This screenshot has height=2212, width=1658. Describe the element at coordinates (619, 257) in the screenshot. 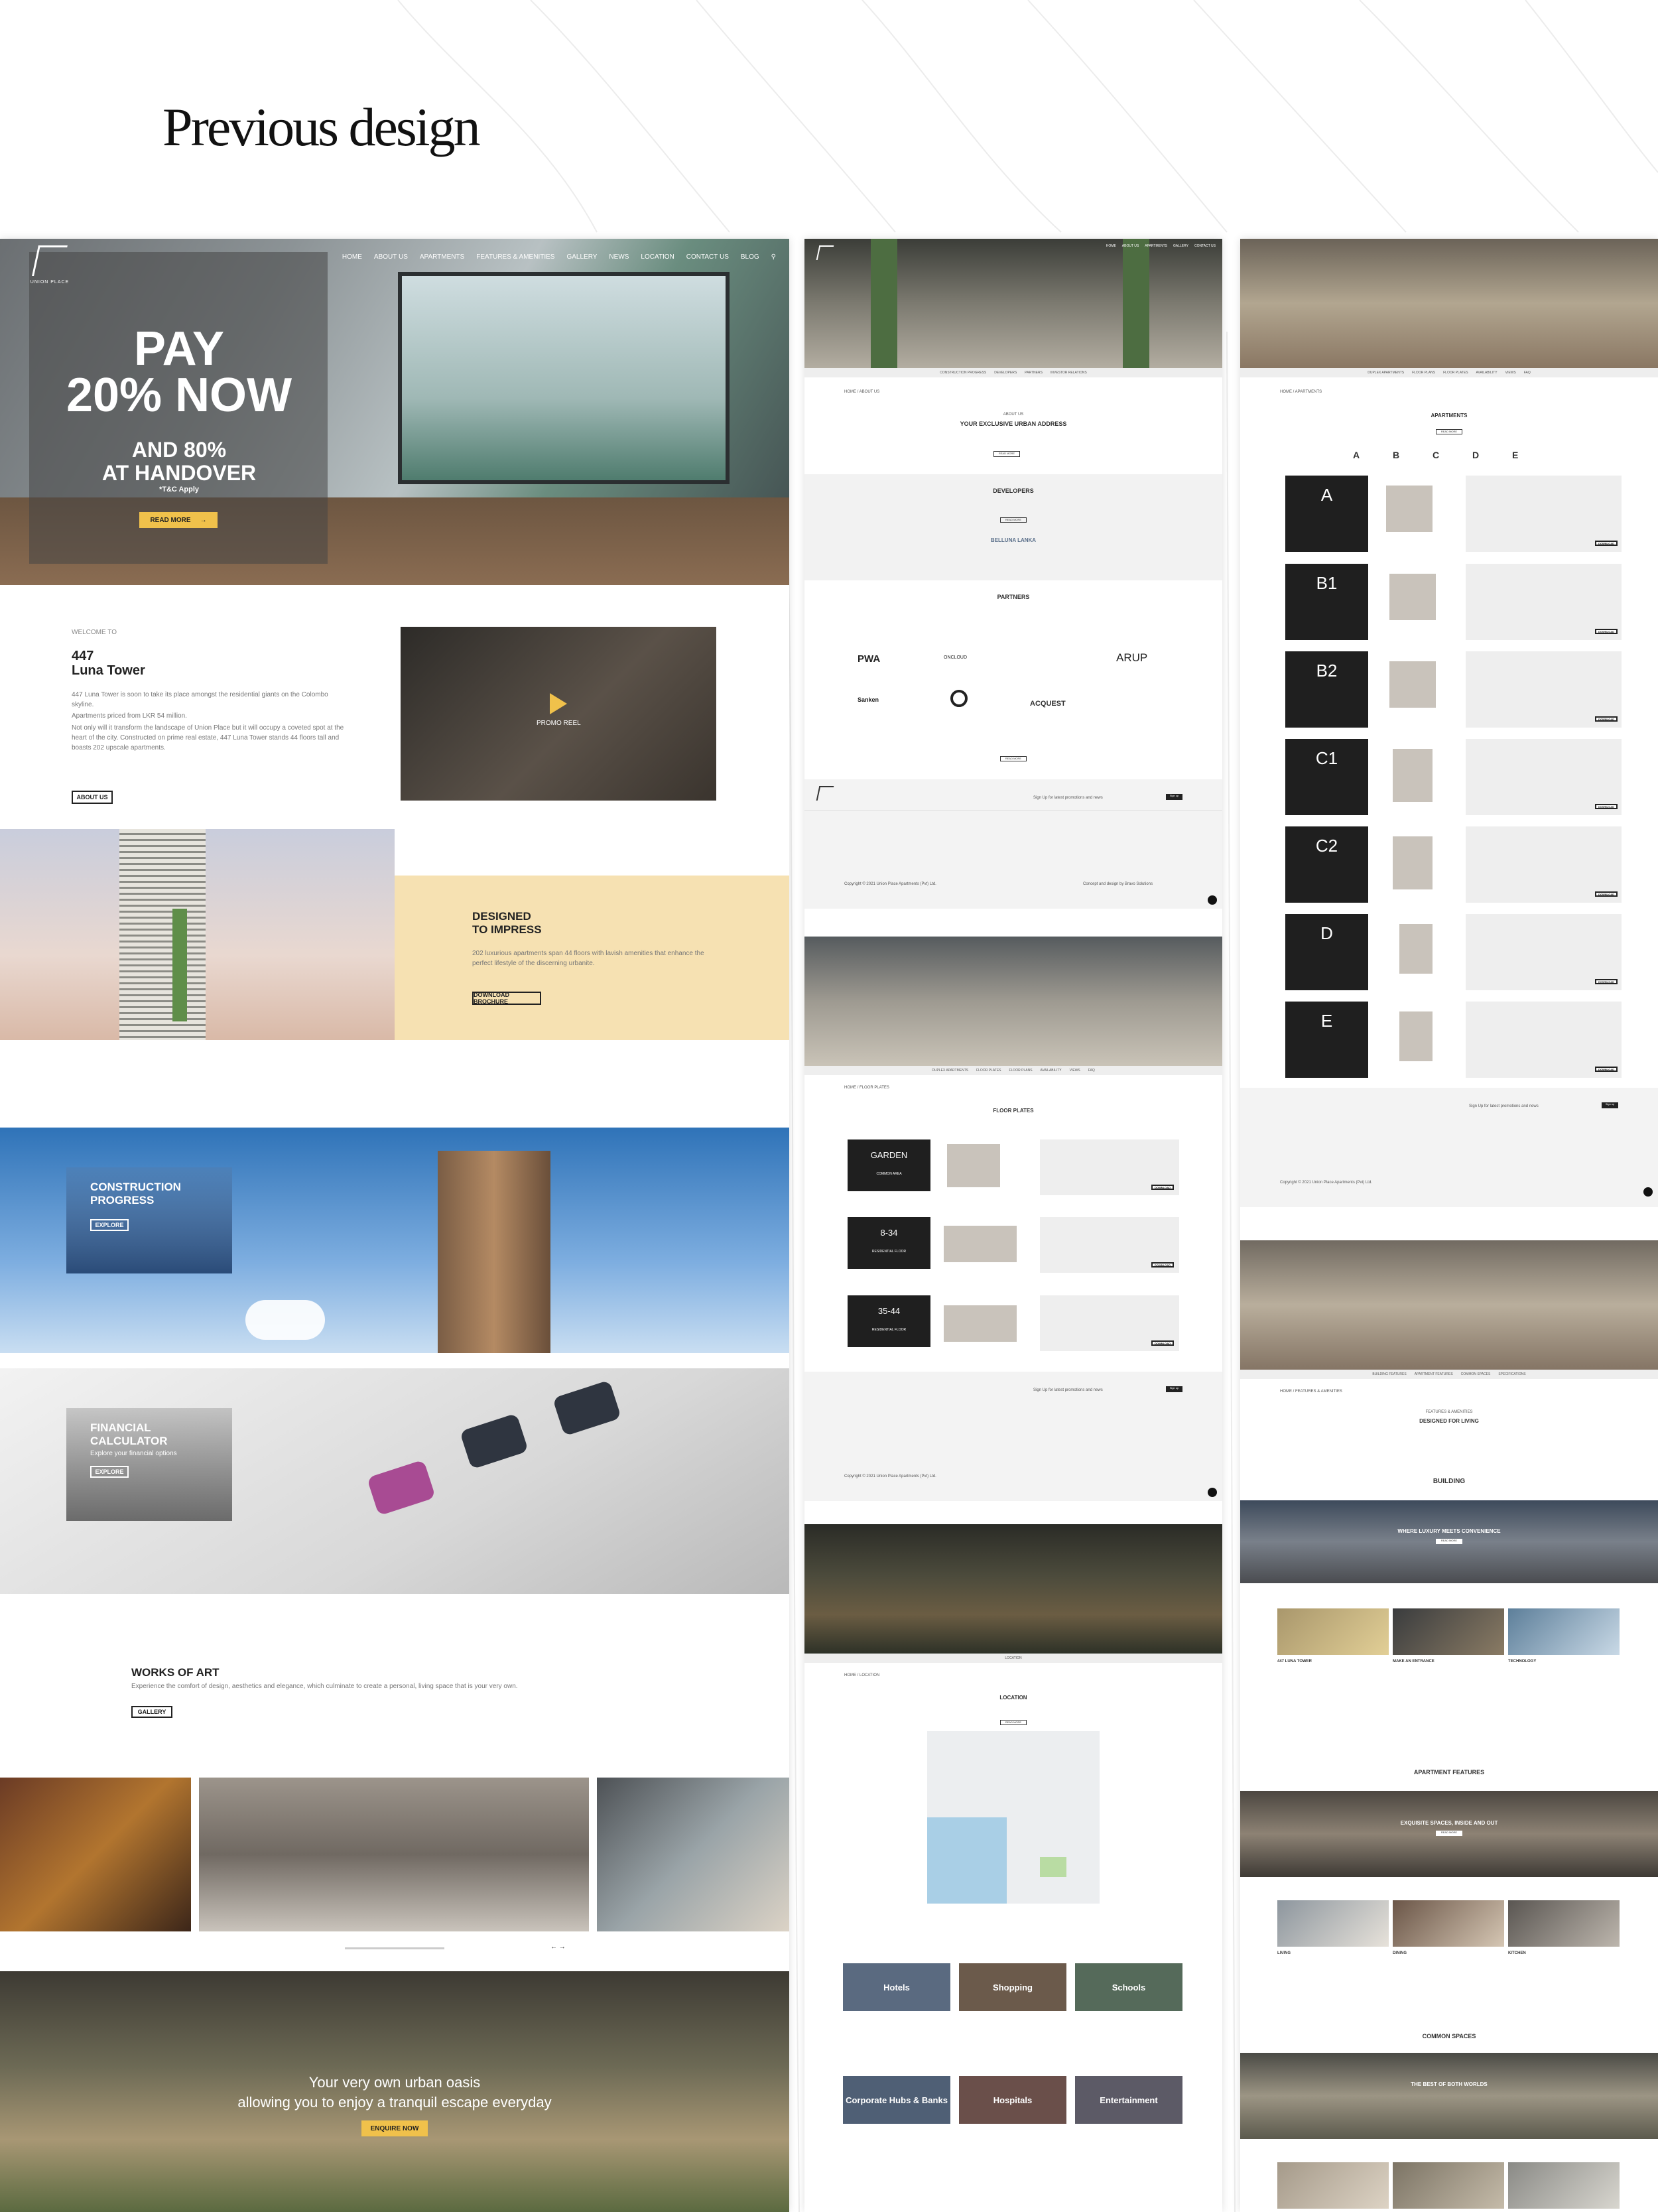

I see `nav-news: NEWS` at that location.